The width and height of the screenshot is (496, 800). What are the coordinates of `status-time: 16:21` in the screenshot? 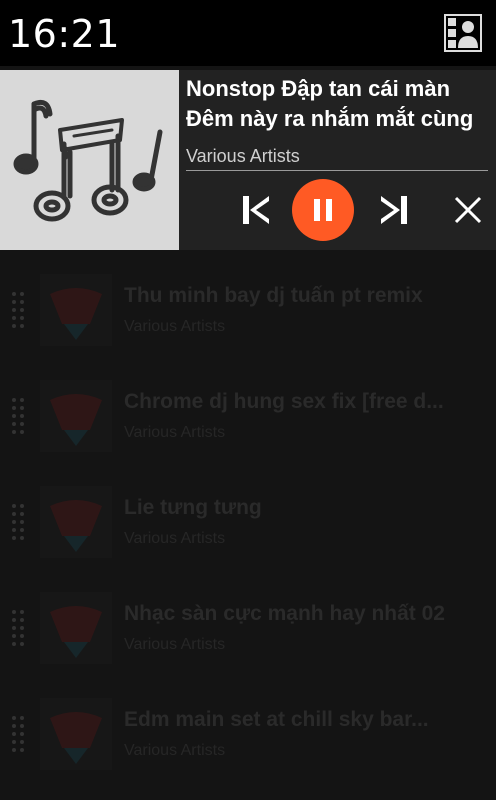 It's located at (64, 34).